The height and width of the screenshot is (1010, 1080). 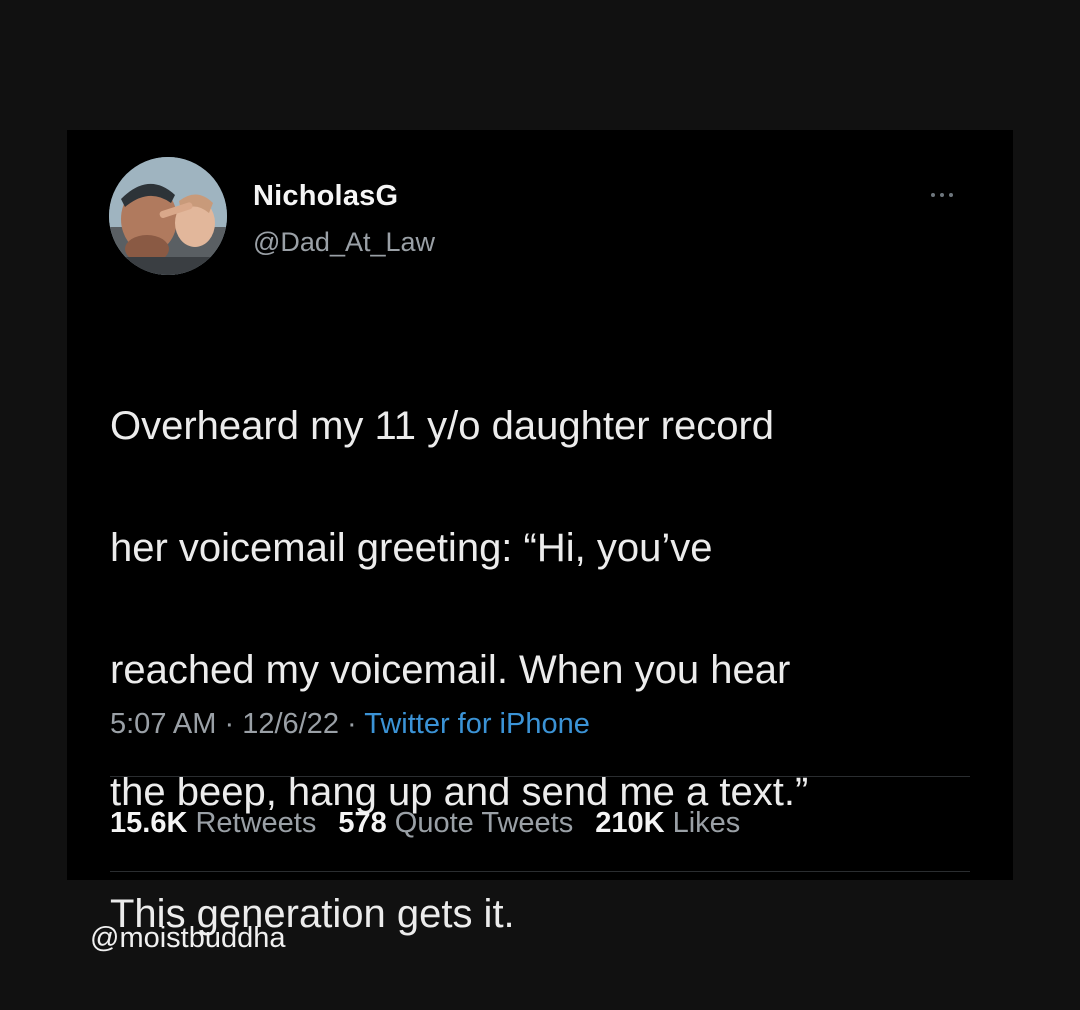 I want to click on likes-stat: 210K Likes, so click(x=667, y=823).